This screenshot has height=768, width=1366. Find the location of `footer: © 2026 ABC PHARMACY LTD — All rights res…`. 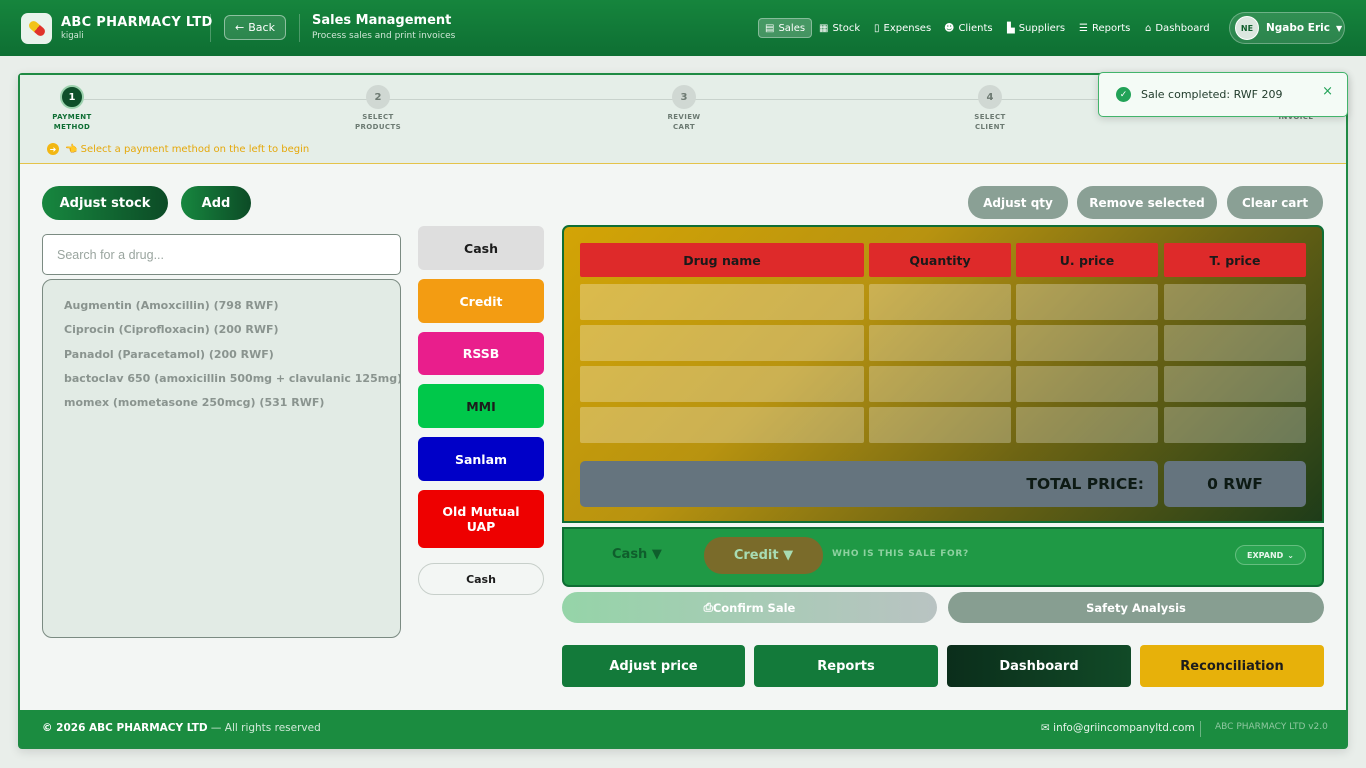

footer: © 2026 ABC PHARMACY LTD — All rights res… is located at coordinates (683, 728).